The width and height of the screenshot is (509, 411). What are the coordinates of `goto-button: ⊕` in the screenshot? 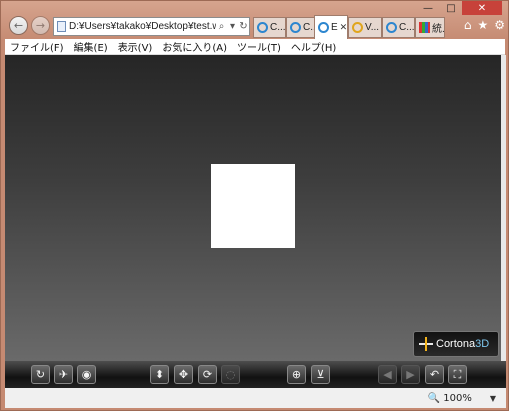 It's located at (296, 374).